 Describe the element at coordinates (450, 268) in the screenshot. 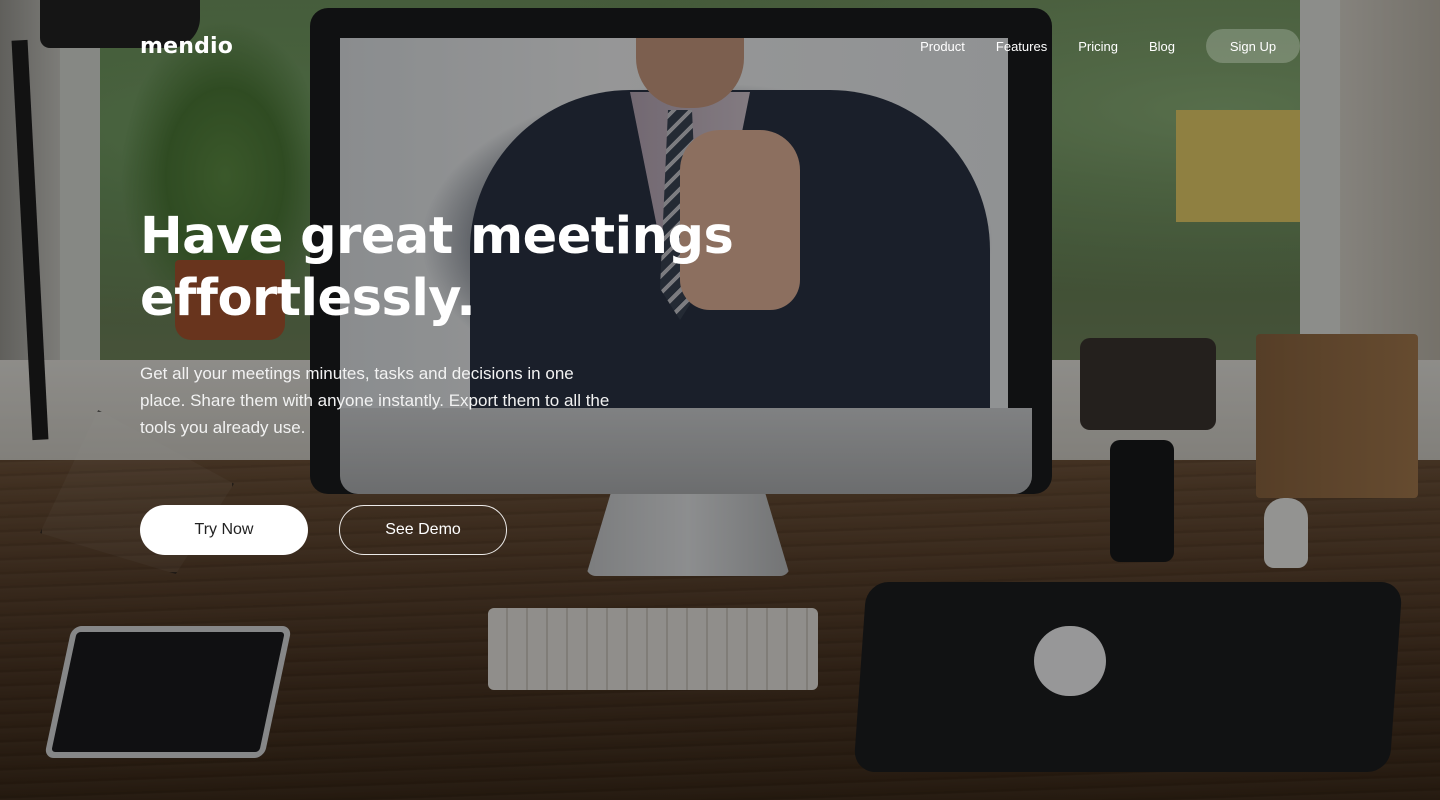

I see `hero-title: Have great meetings effortlessly.` at that location.